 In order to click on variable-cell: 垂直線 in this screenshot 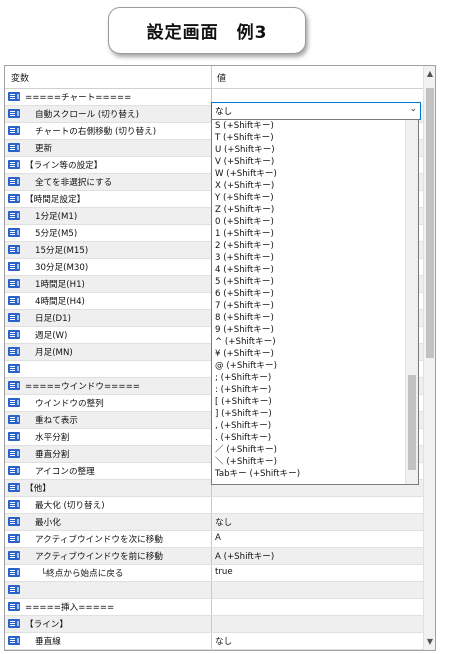, I will do `click(108, 641)`.